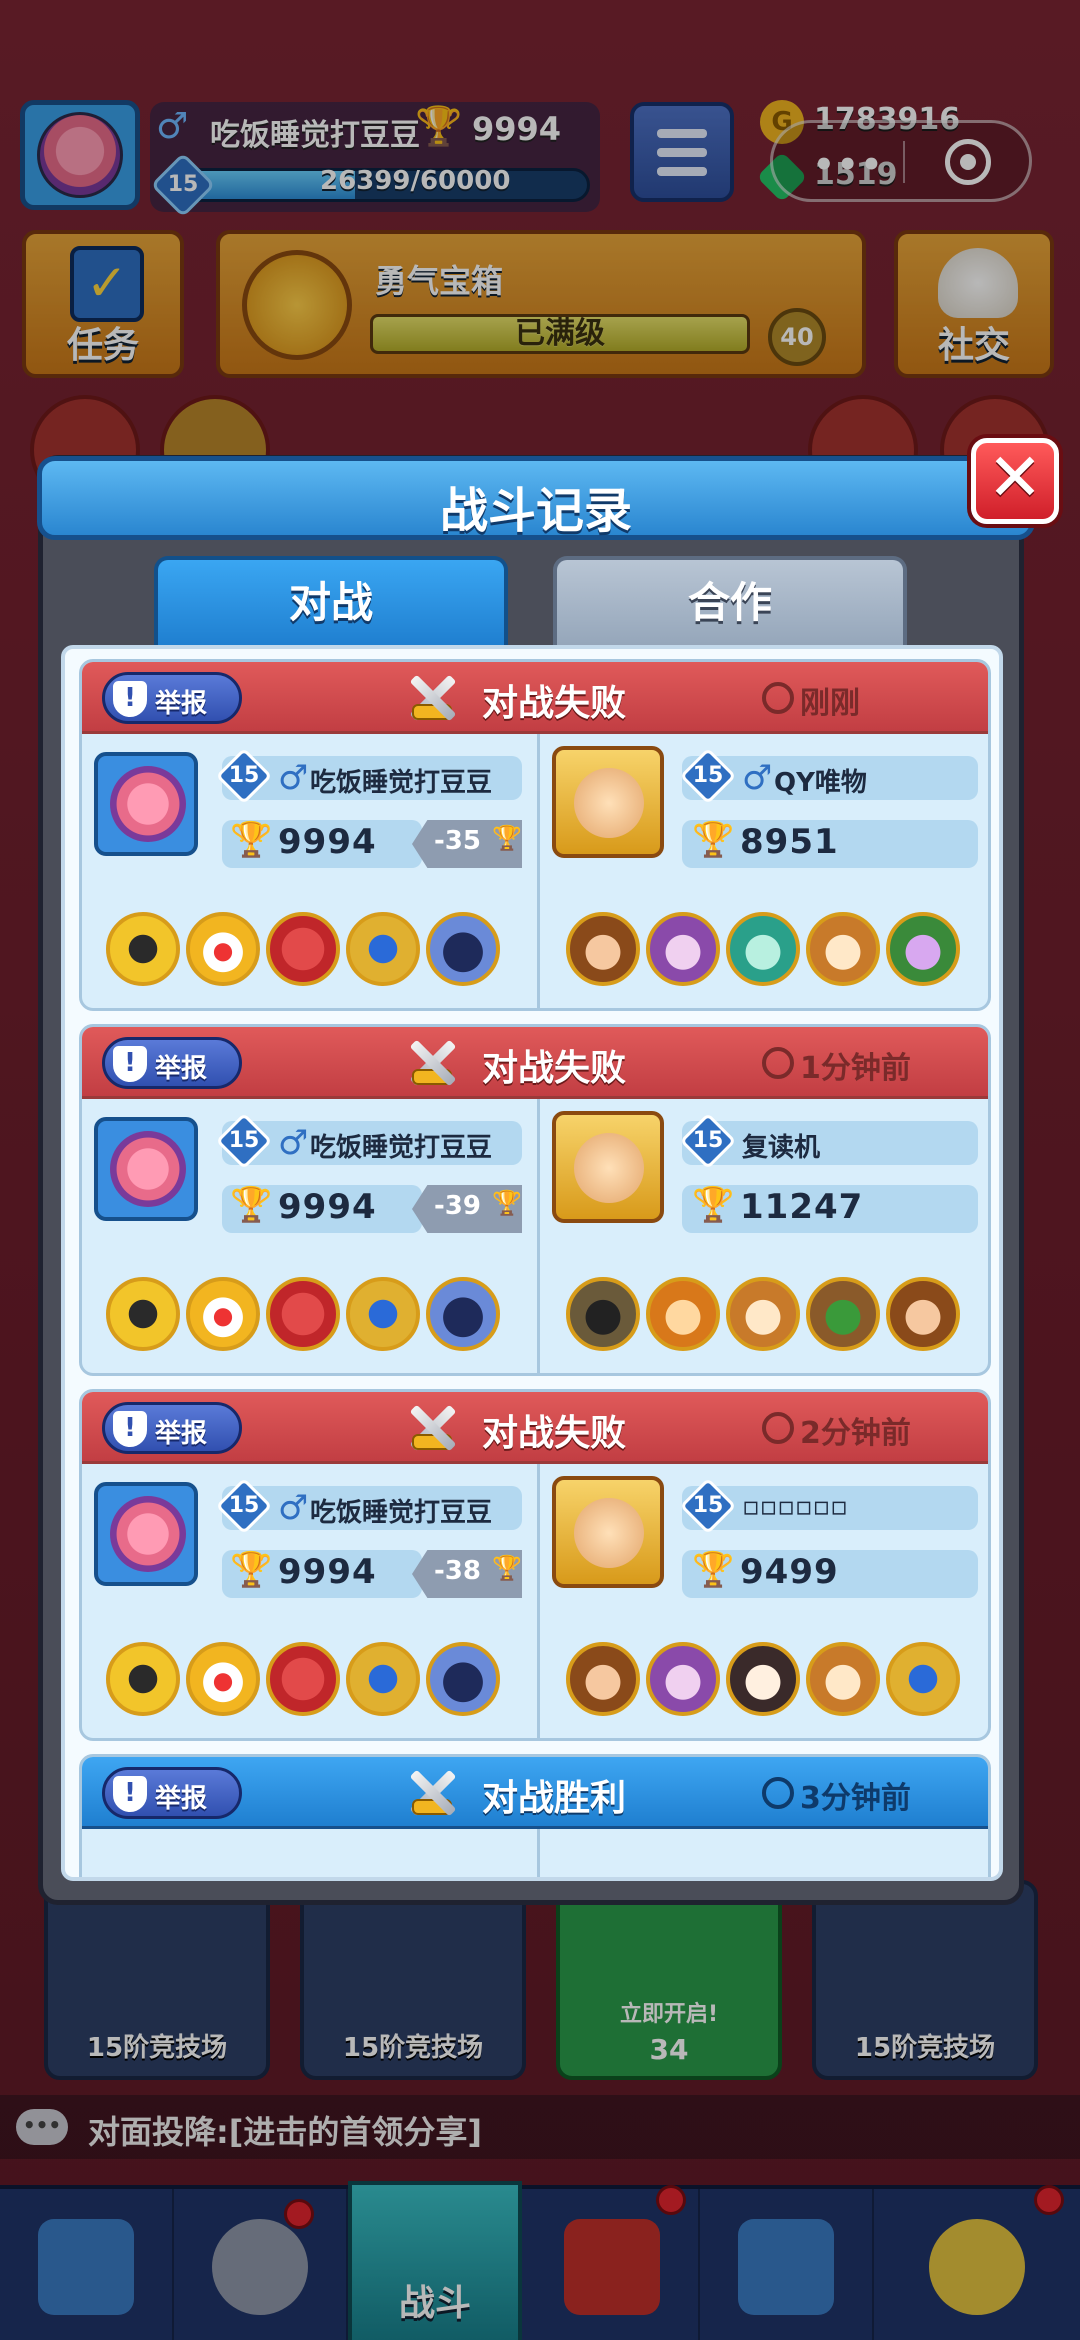  I want to click on tab-coop: 合作, so click(730, 601).